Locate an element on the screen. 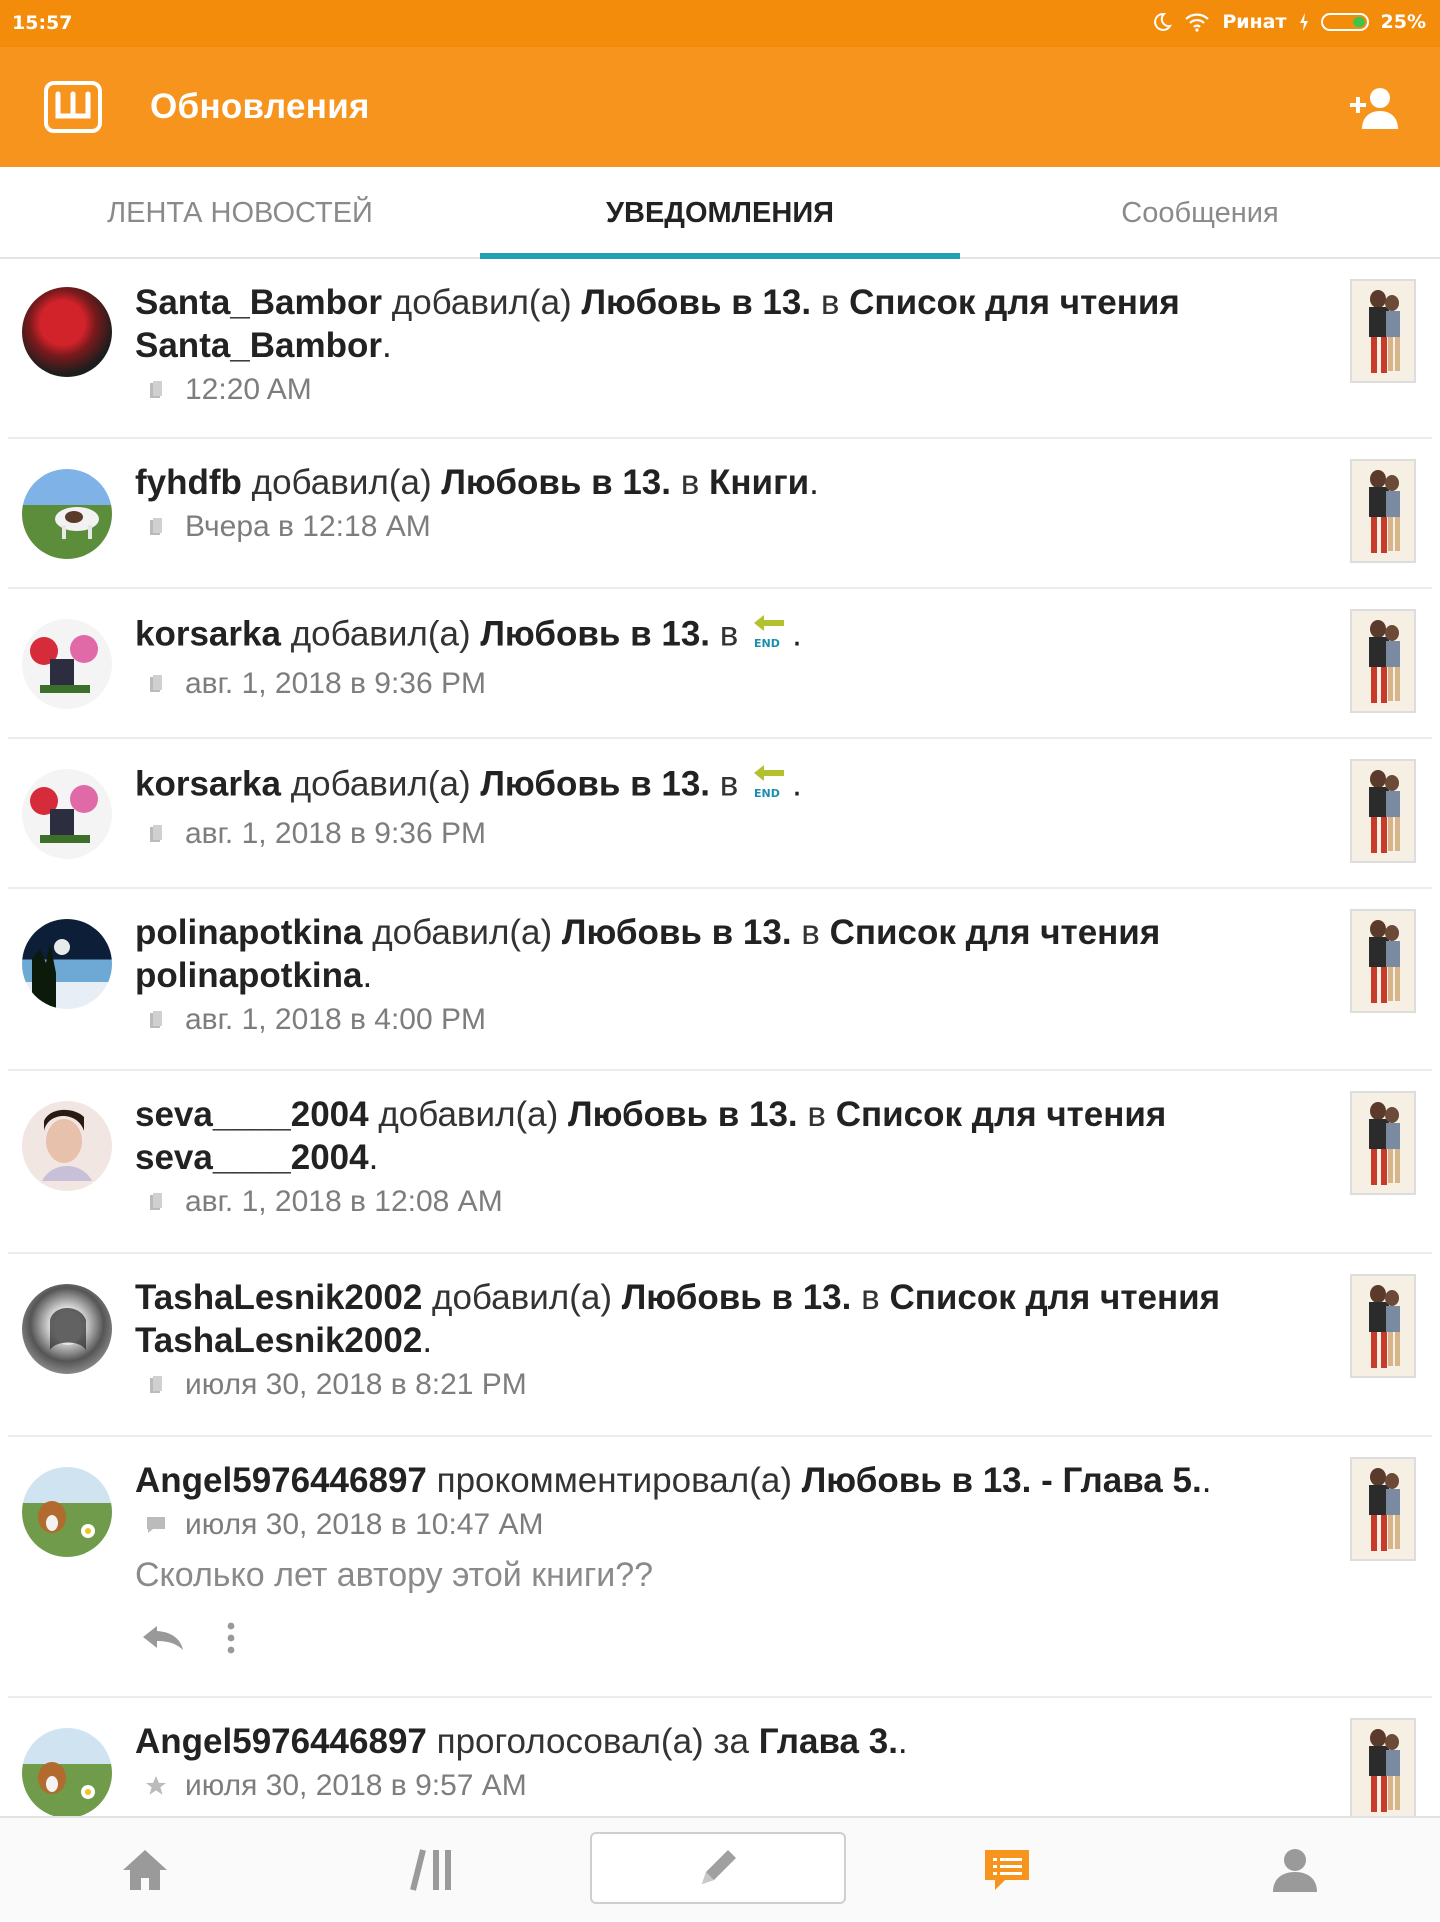 This screenshot has width=1440, height=1922. tab-news-feed: ЛЕНТА НОВОСТЕЙ is located at coordinates (240, 212).